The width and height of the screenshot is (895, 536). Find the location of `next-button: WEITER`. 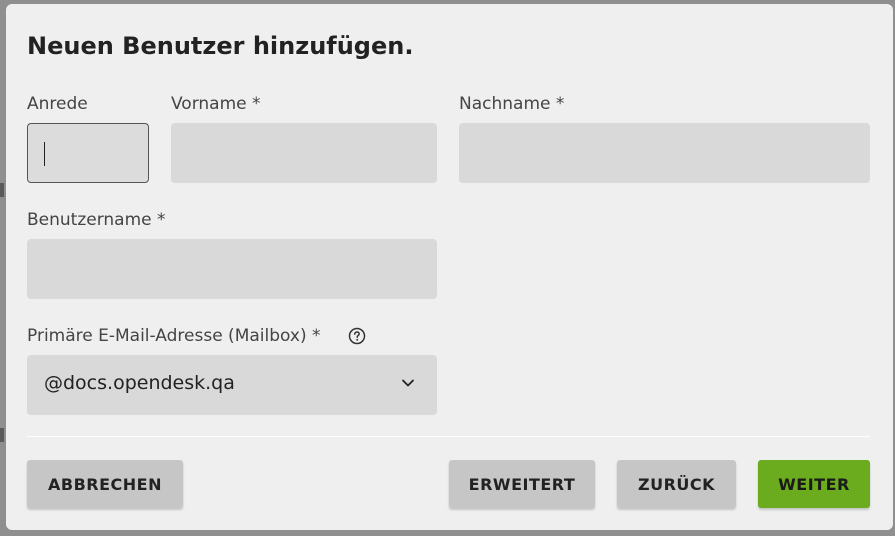

next-button: WEITER is located at coordinates (814, 484).